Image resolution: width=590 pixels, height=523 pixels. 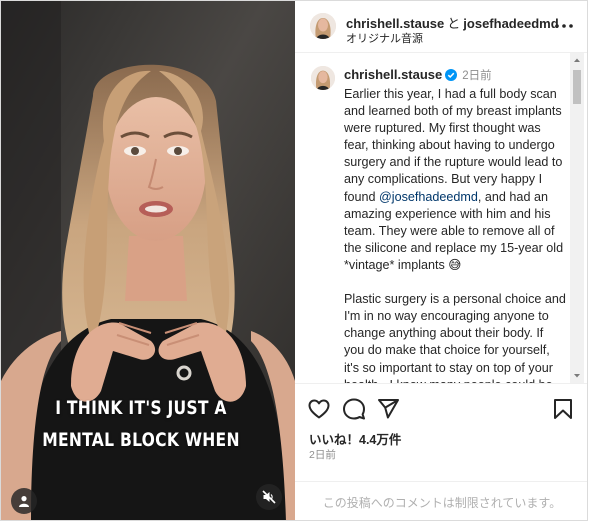 I want to click on speaker-muted-icon, so click(x=269, y=497).